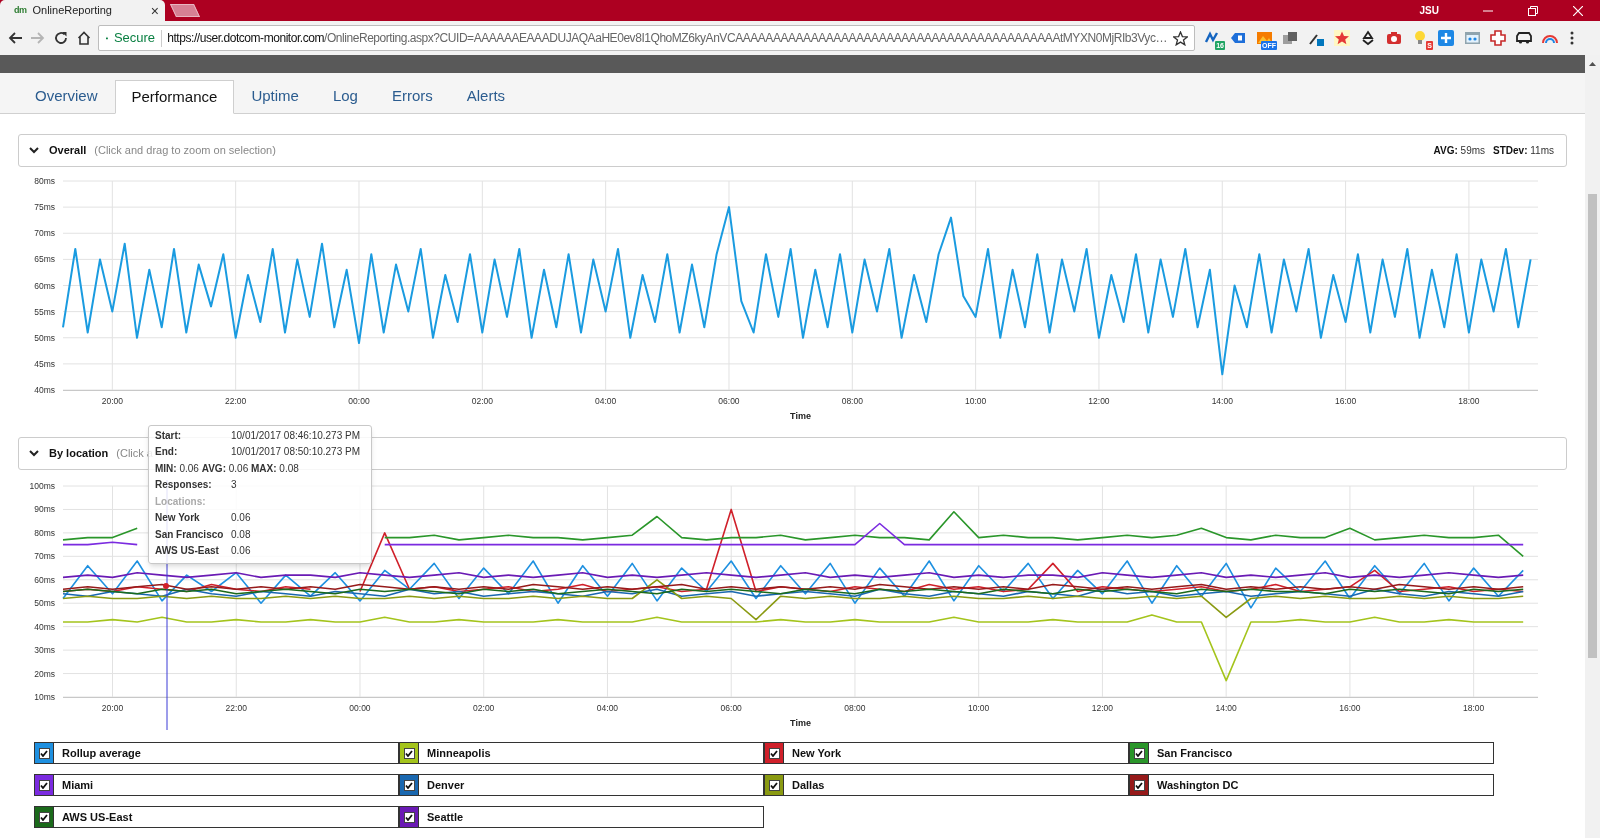 The height and width of the screenshot is (838, 1600). Describe the element at coordinates (1394, 38) in the screenshot. I see `camera-icon` at that location.